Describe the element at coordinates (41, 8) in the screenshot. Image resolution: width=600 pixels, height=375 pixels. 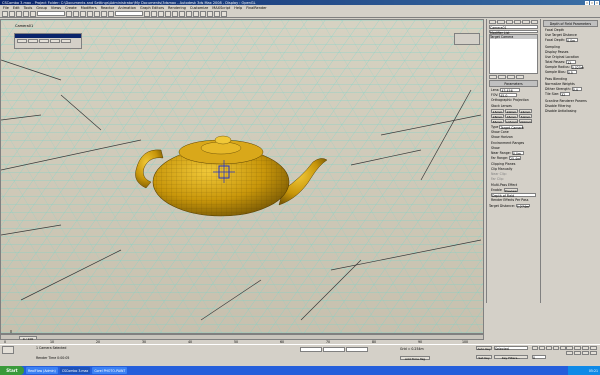
I see `menu-group: Group` at that location.